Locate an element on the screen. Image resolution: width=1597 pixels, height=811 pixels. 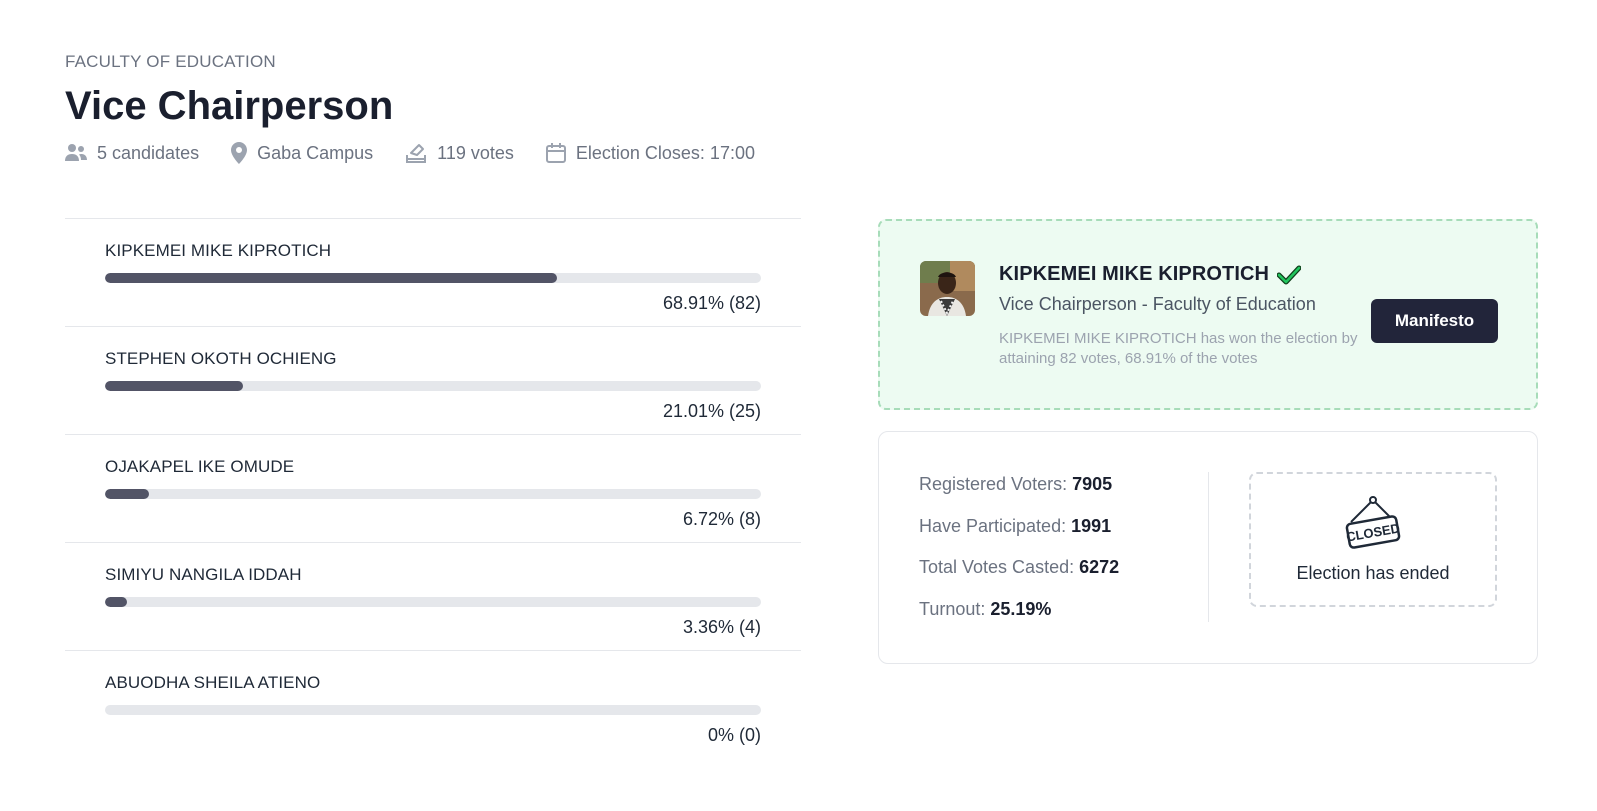
faculty-label: FACULTY OF EDUCATION is located at coordinates (170, 61).